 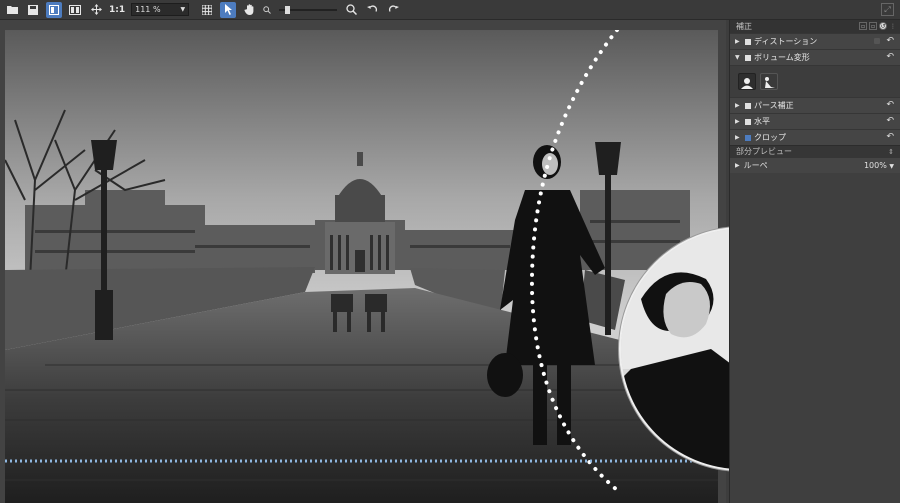 What do you see at coordinates (815, 26) in the screenshot?
I see `panel-header: 補正 ▫ ▫ ↺ ⋮` at bounding box center [815, 26].